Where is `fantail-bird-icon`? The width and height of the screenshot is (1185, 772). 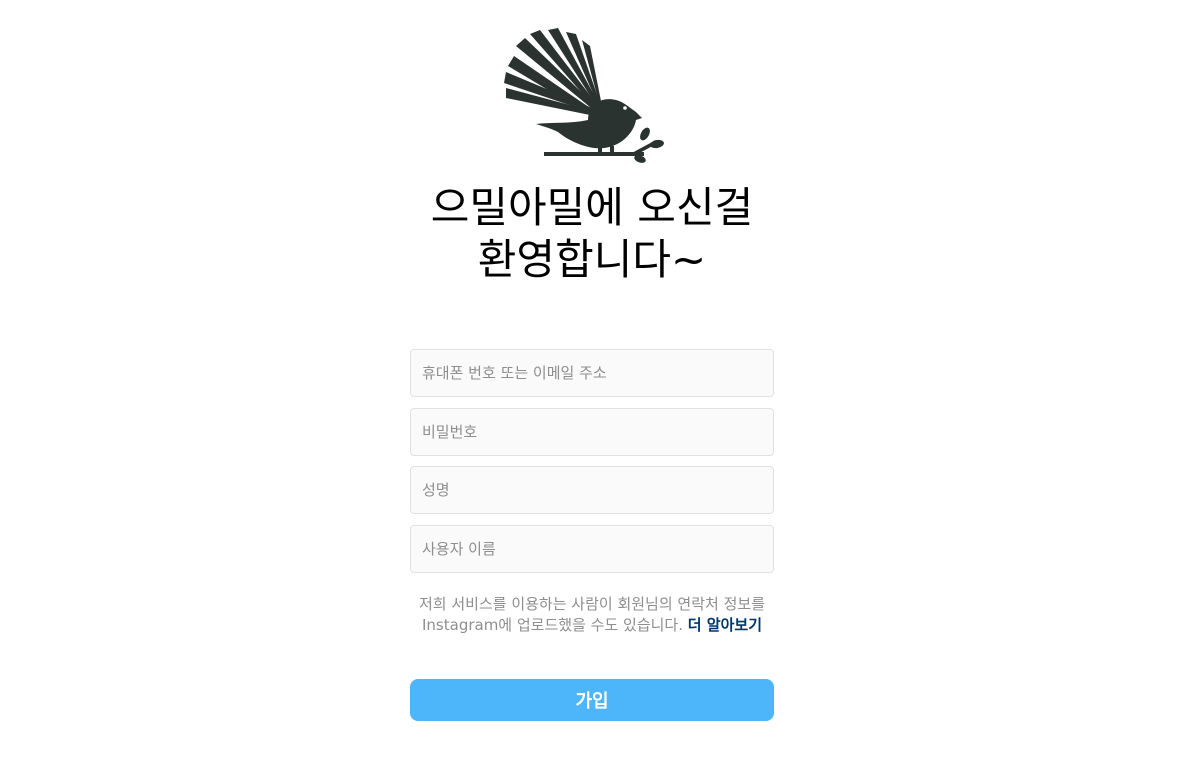
fantail-bird-icon is located at coordinates (584, 95).